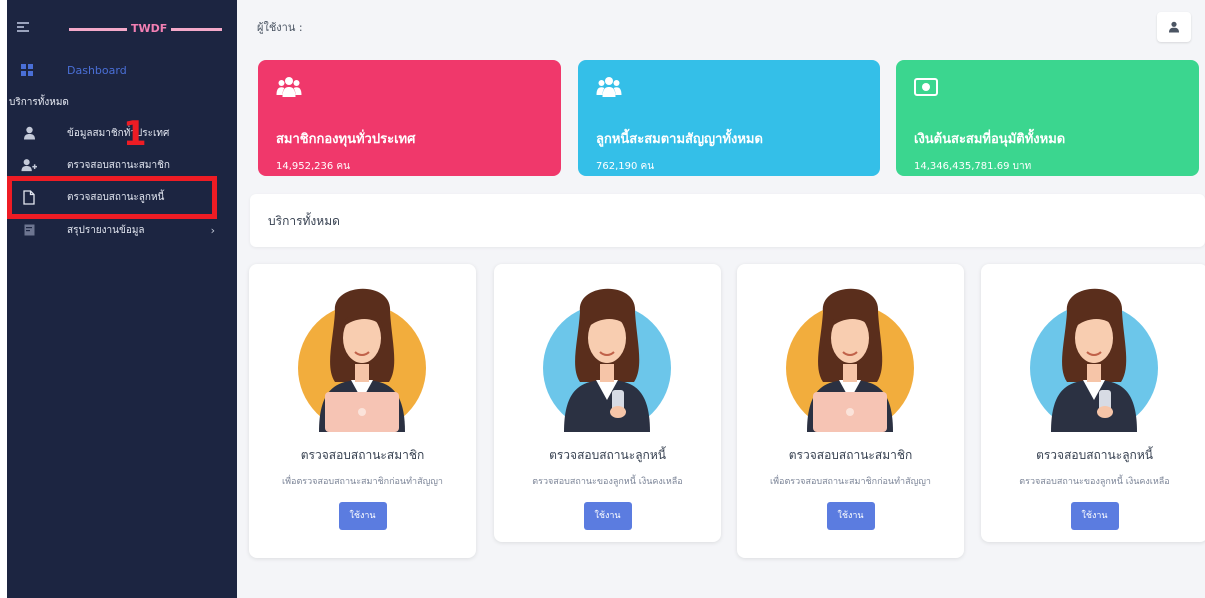  I want to click on brand-logo: TWDF, so click(145, 29).